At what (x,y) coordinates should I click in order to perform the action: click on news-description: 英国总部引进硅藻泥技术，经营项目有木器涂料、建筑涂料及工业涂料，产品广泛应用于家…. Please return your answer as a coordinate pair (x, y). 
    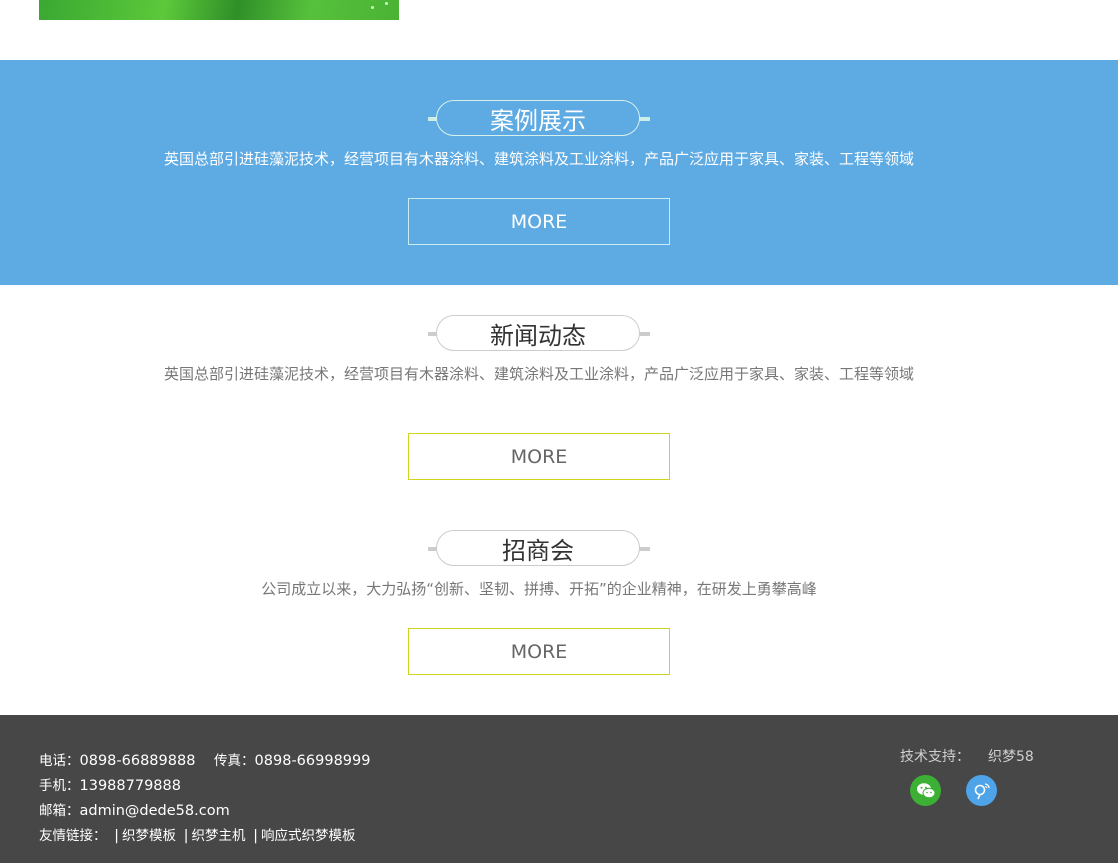
    Looking at the image, I should click on (538, 374).